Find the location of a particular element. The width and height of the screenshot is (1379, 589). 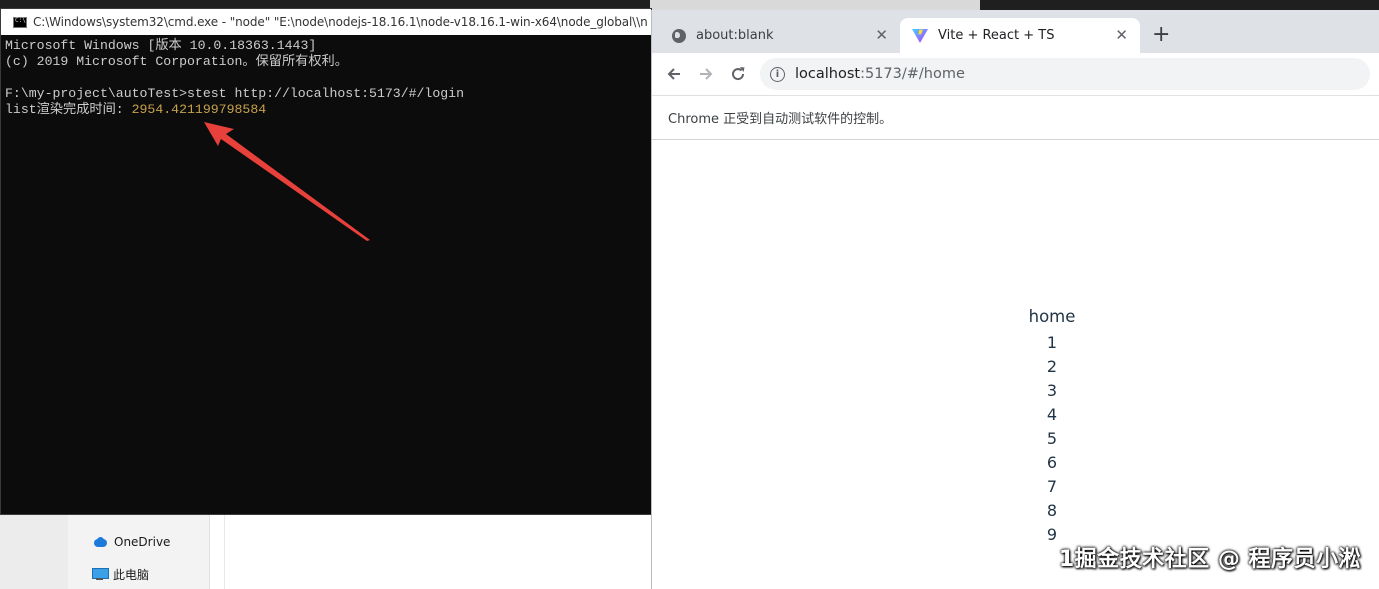

browser-toolbar: i localhost:5173/#/home is located at coordinates (1015, 74).